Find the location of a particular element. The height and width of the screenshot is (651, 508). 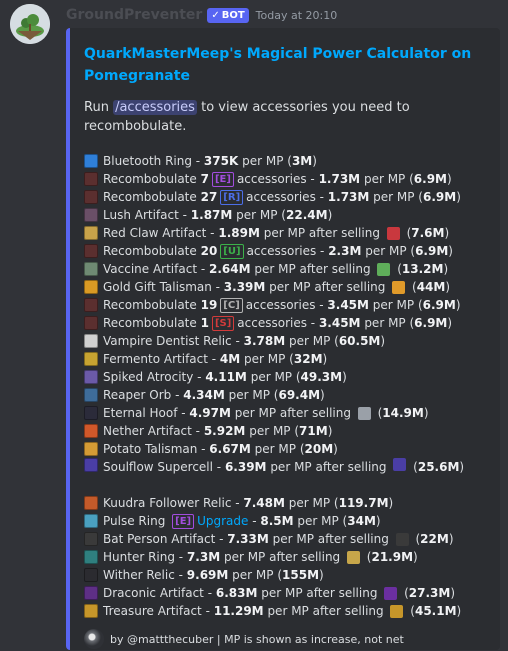

list-item: Spiked Atrocity - 4.11M per MP (49.3M) is located at coordinates (289, 377).